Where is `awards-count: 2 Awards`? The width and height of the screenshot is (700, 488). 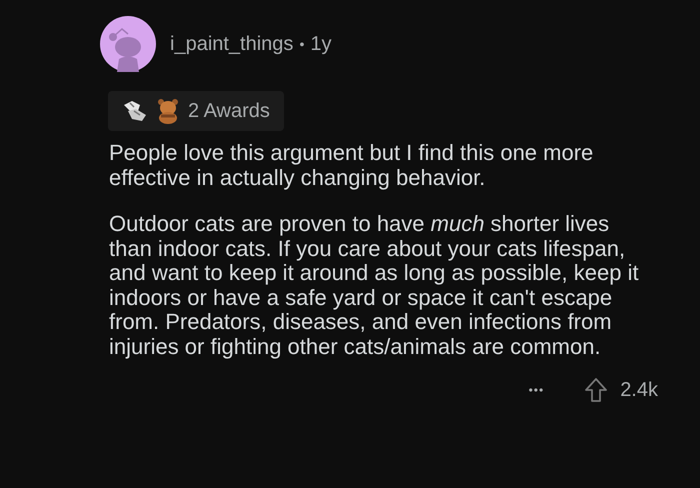
awards-count: 2 Awards is located at coordinates (229, 111).